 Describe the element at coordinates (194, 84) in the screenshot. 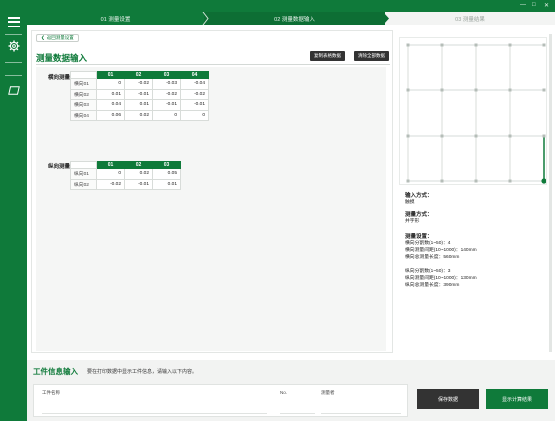

I see `value-cell: -0.04` at that location.